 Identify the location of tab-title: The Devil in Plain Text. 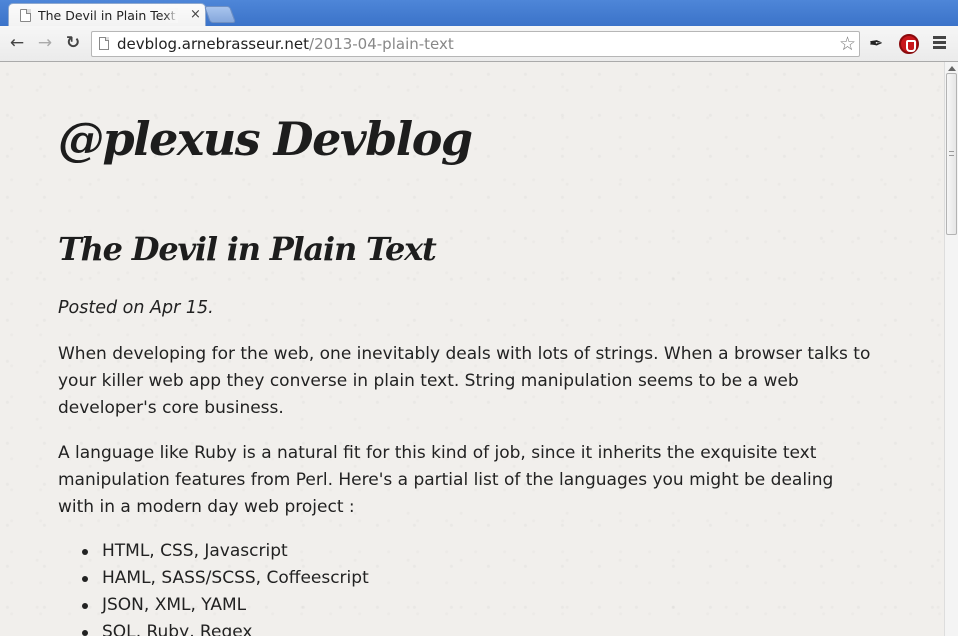
(108, 15).